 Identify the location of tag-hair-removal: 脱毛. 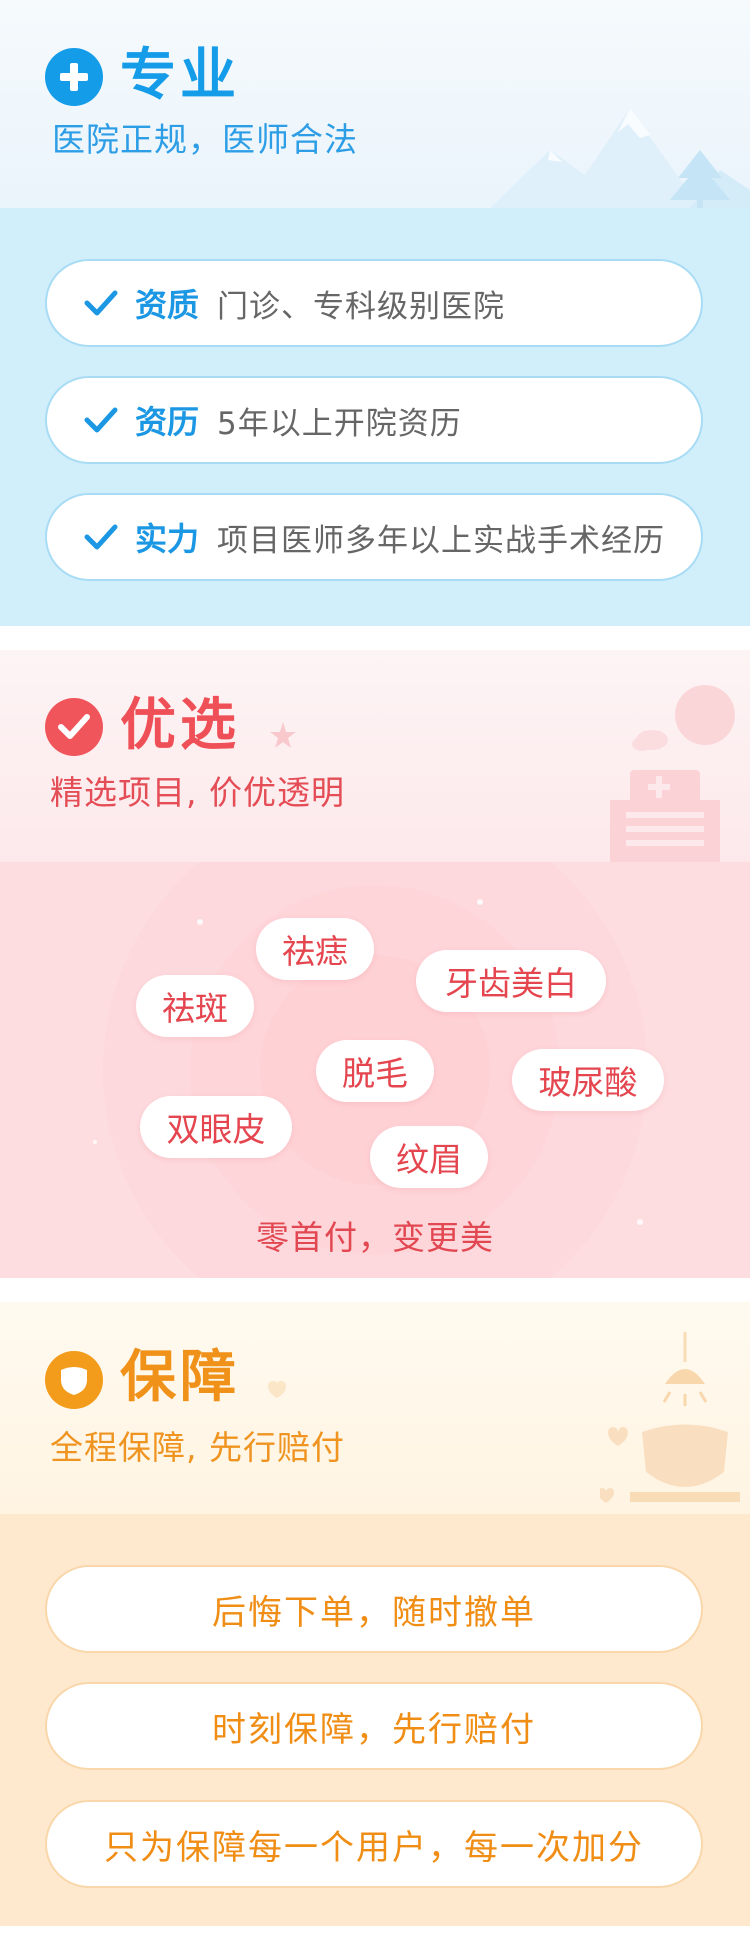
(375, 1071).